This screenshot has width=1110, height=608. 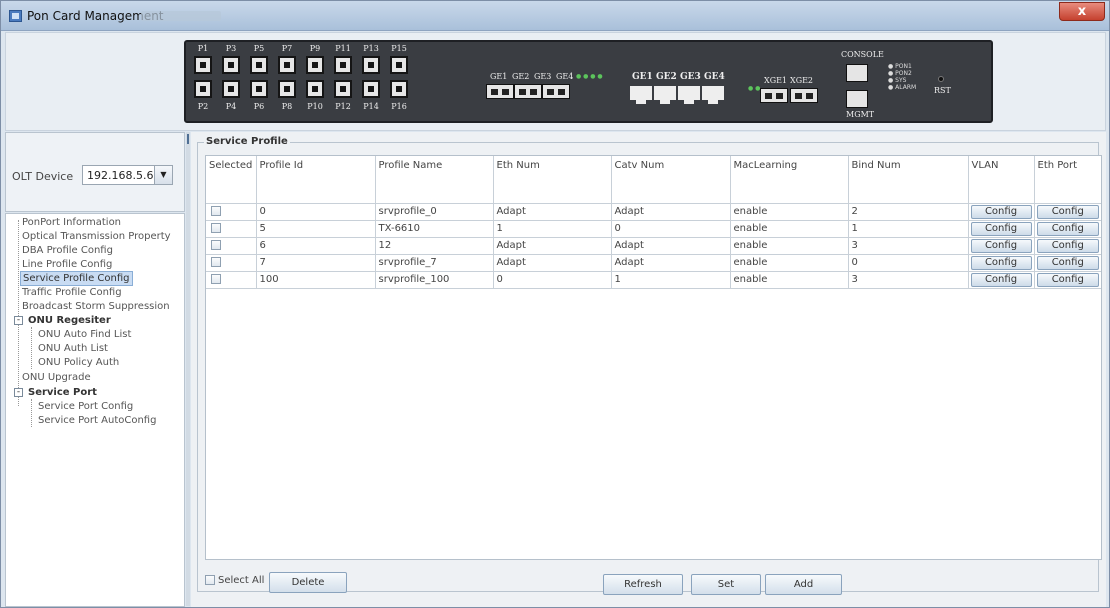 I want to click on refresh-button: Refresh, so click(x=643, y=584).